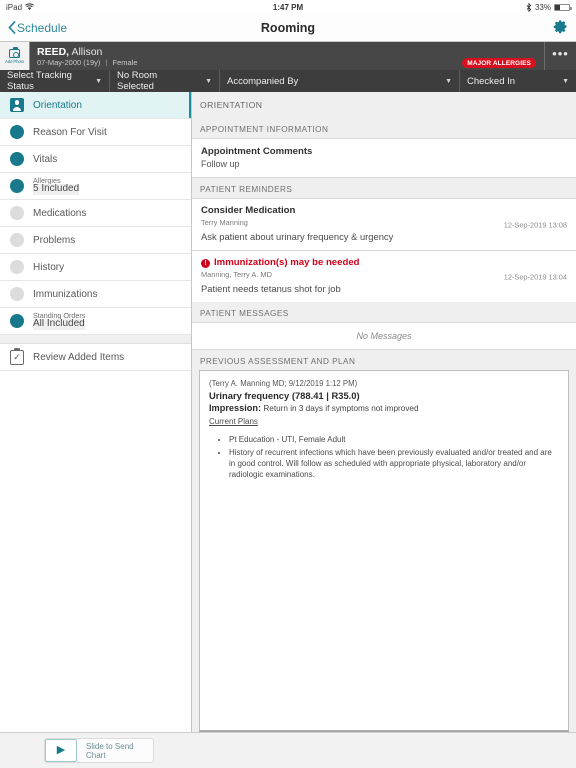 The image size is (576, 768). I want to click on appointment-comments-card: Appointment Comments Follow up, so click(384, 158).